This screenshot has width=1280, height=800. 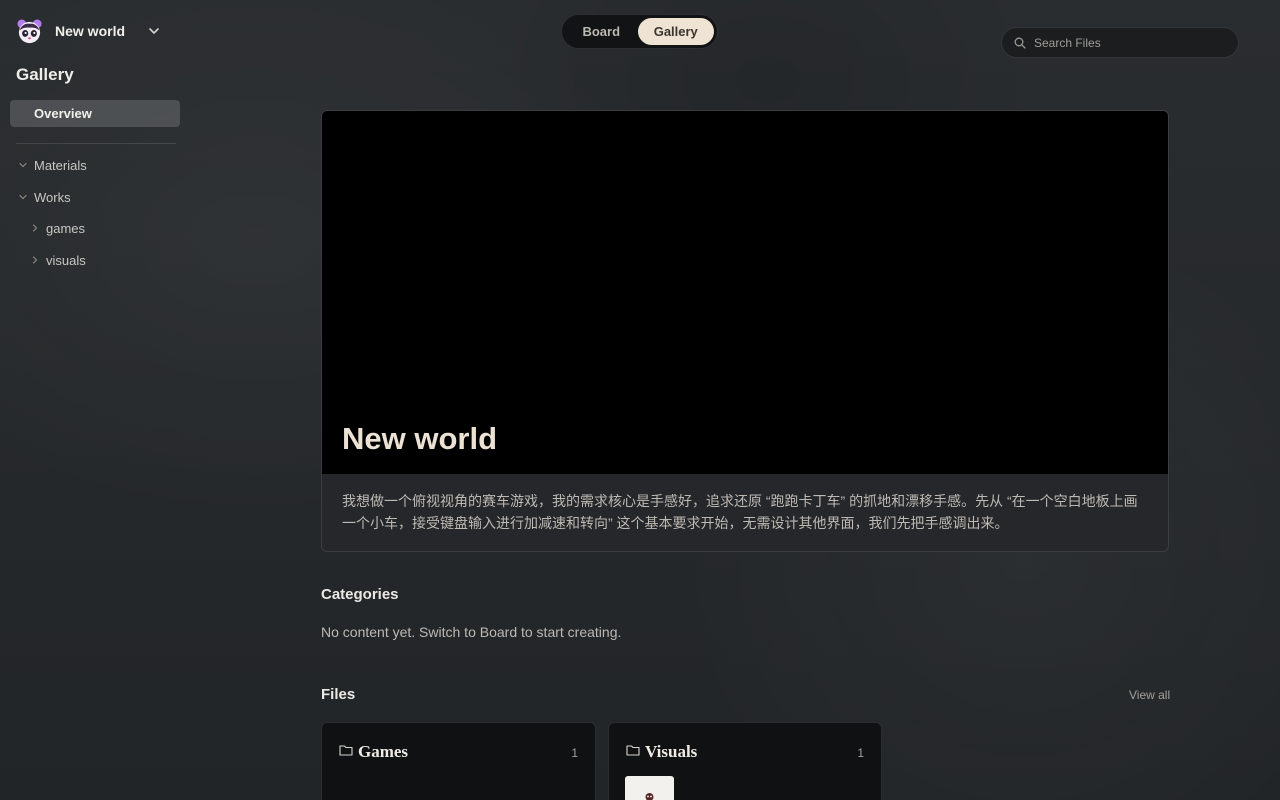 I want to click on tab-board: Board, so click(x=601, y=31).